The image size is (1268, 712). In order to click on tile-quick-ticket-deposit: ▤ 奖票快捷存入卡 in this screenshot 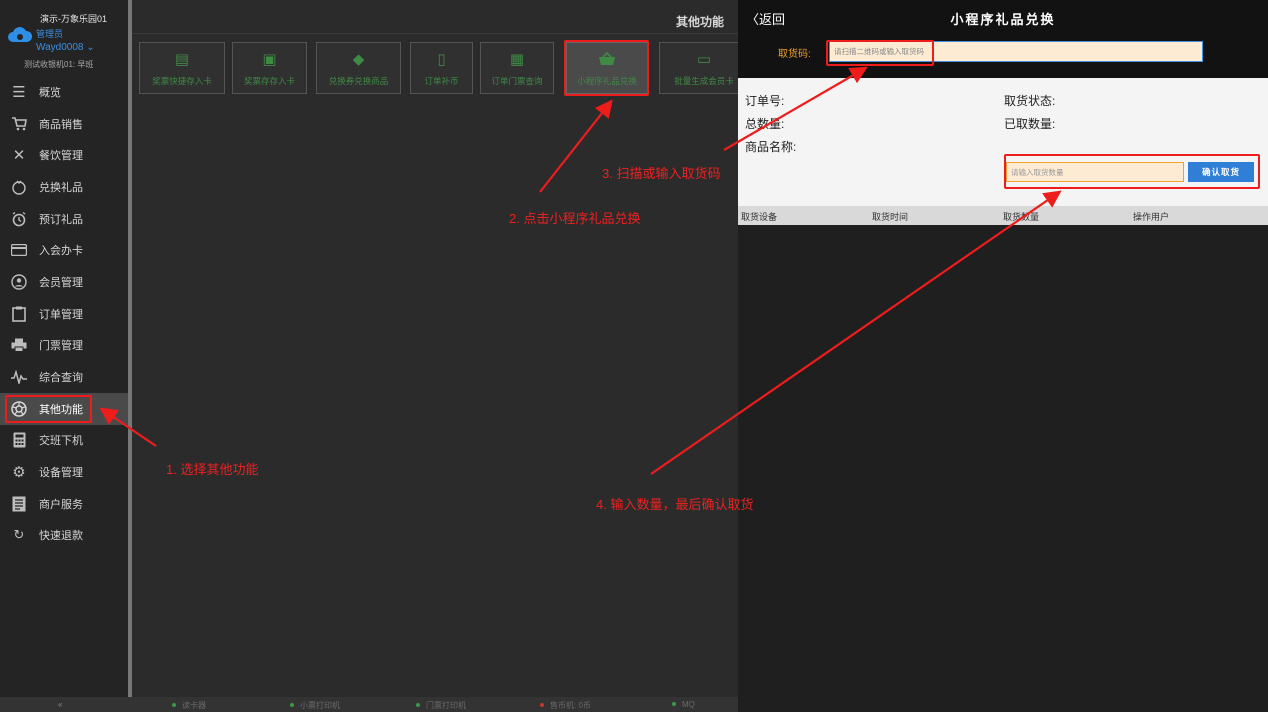, I will do `click(182, 68)`.